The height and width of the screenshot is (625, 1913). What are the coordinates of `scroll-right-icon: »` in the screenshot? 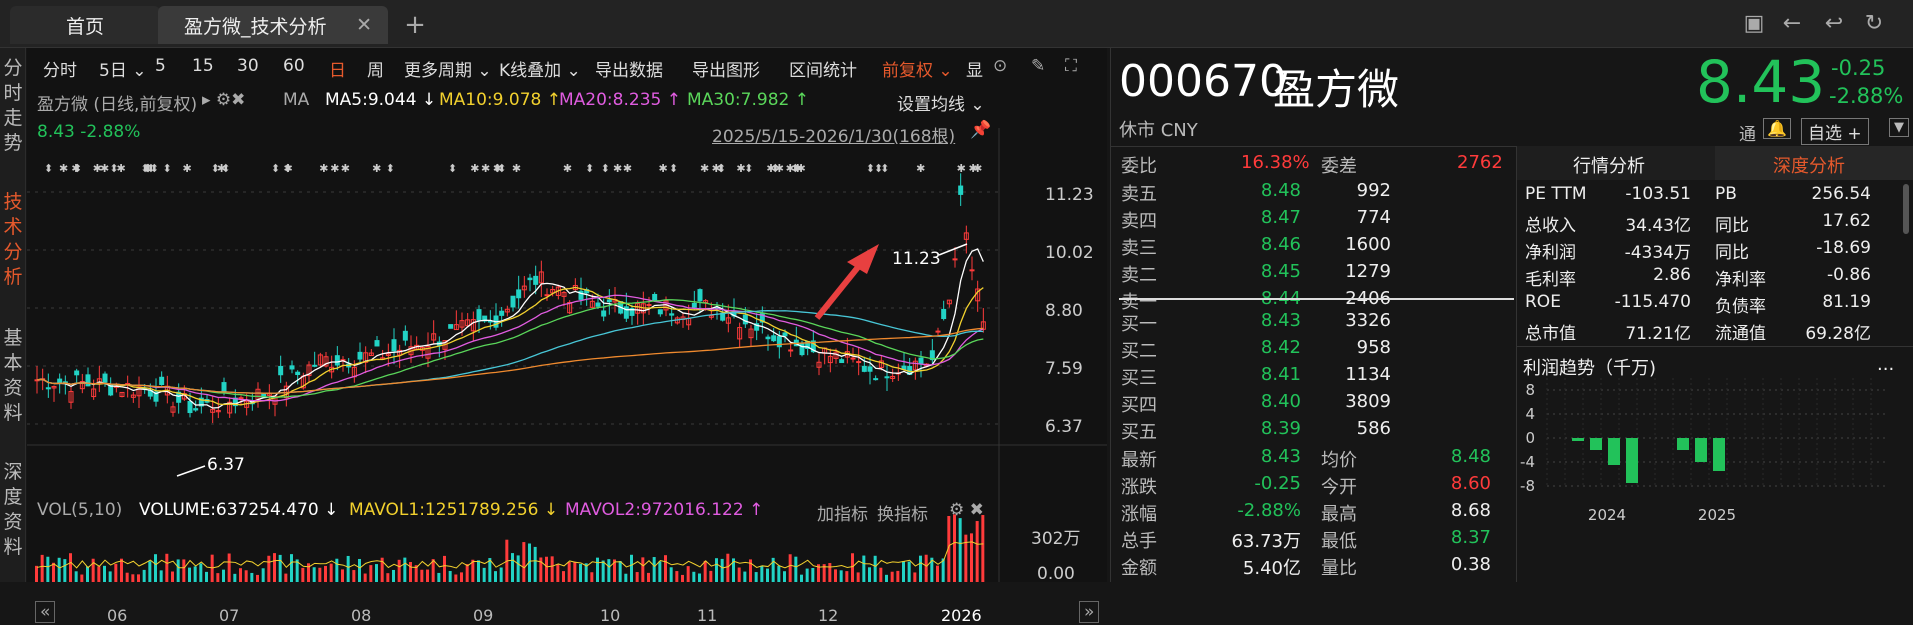 It's located at (1089, 612).